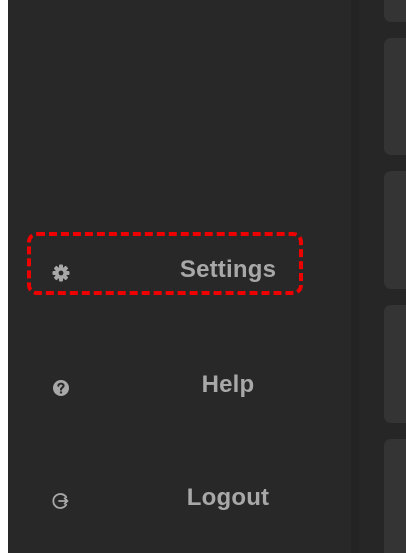 The width and height of the screenshot is (406, 553). Describe the element at coordinates (228, 269) in the screenshot. I see `sidebar-item-label: Settings` at that location.